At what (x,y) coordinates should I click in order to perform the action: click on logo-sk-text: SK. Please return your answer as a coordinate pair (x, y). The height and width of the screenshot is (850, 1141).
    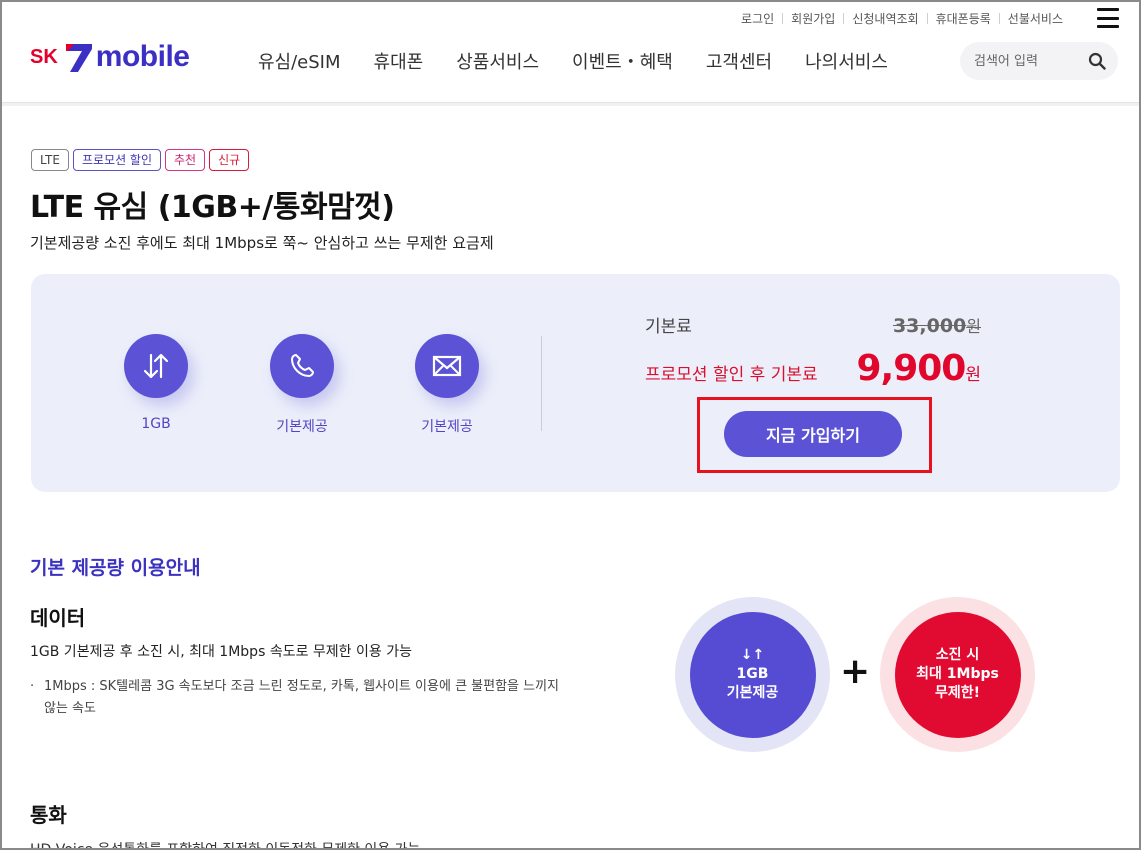
    Looking at the image, I should click on (44, 56).